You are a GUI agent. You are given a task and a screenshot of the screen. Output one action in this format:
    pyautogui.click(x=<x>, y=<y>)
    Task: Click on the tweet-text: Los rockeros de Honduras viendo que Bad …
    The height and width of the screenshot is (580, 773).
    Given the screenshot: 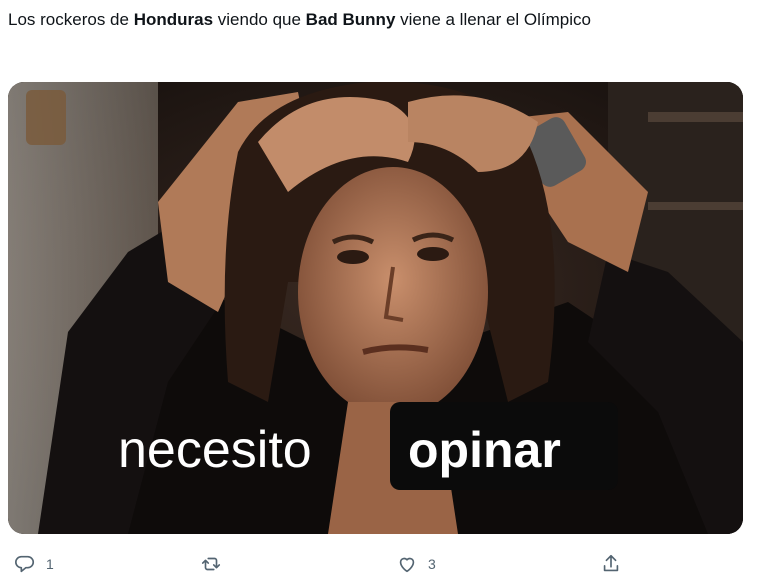 What is the action you would take?
    pyautogui.click(x=378, y=19)
    